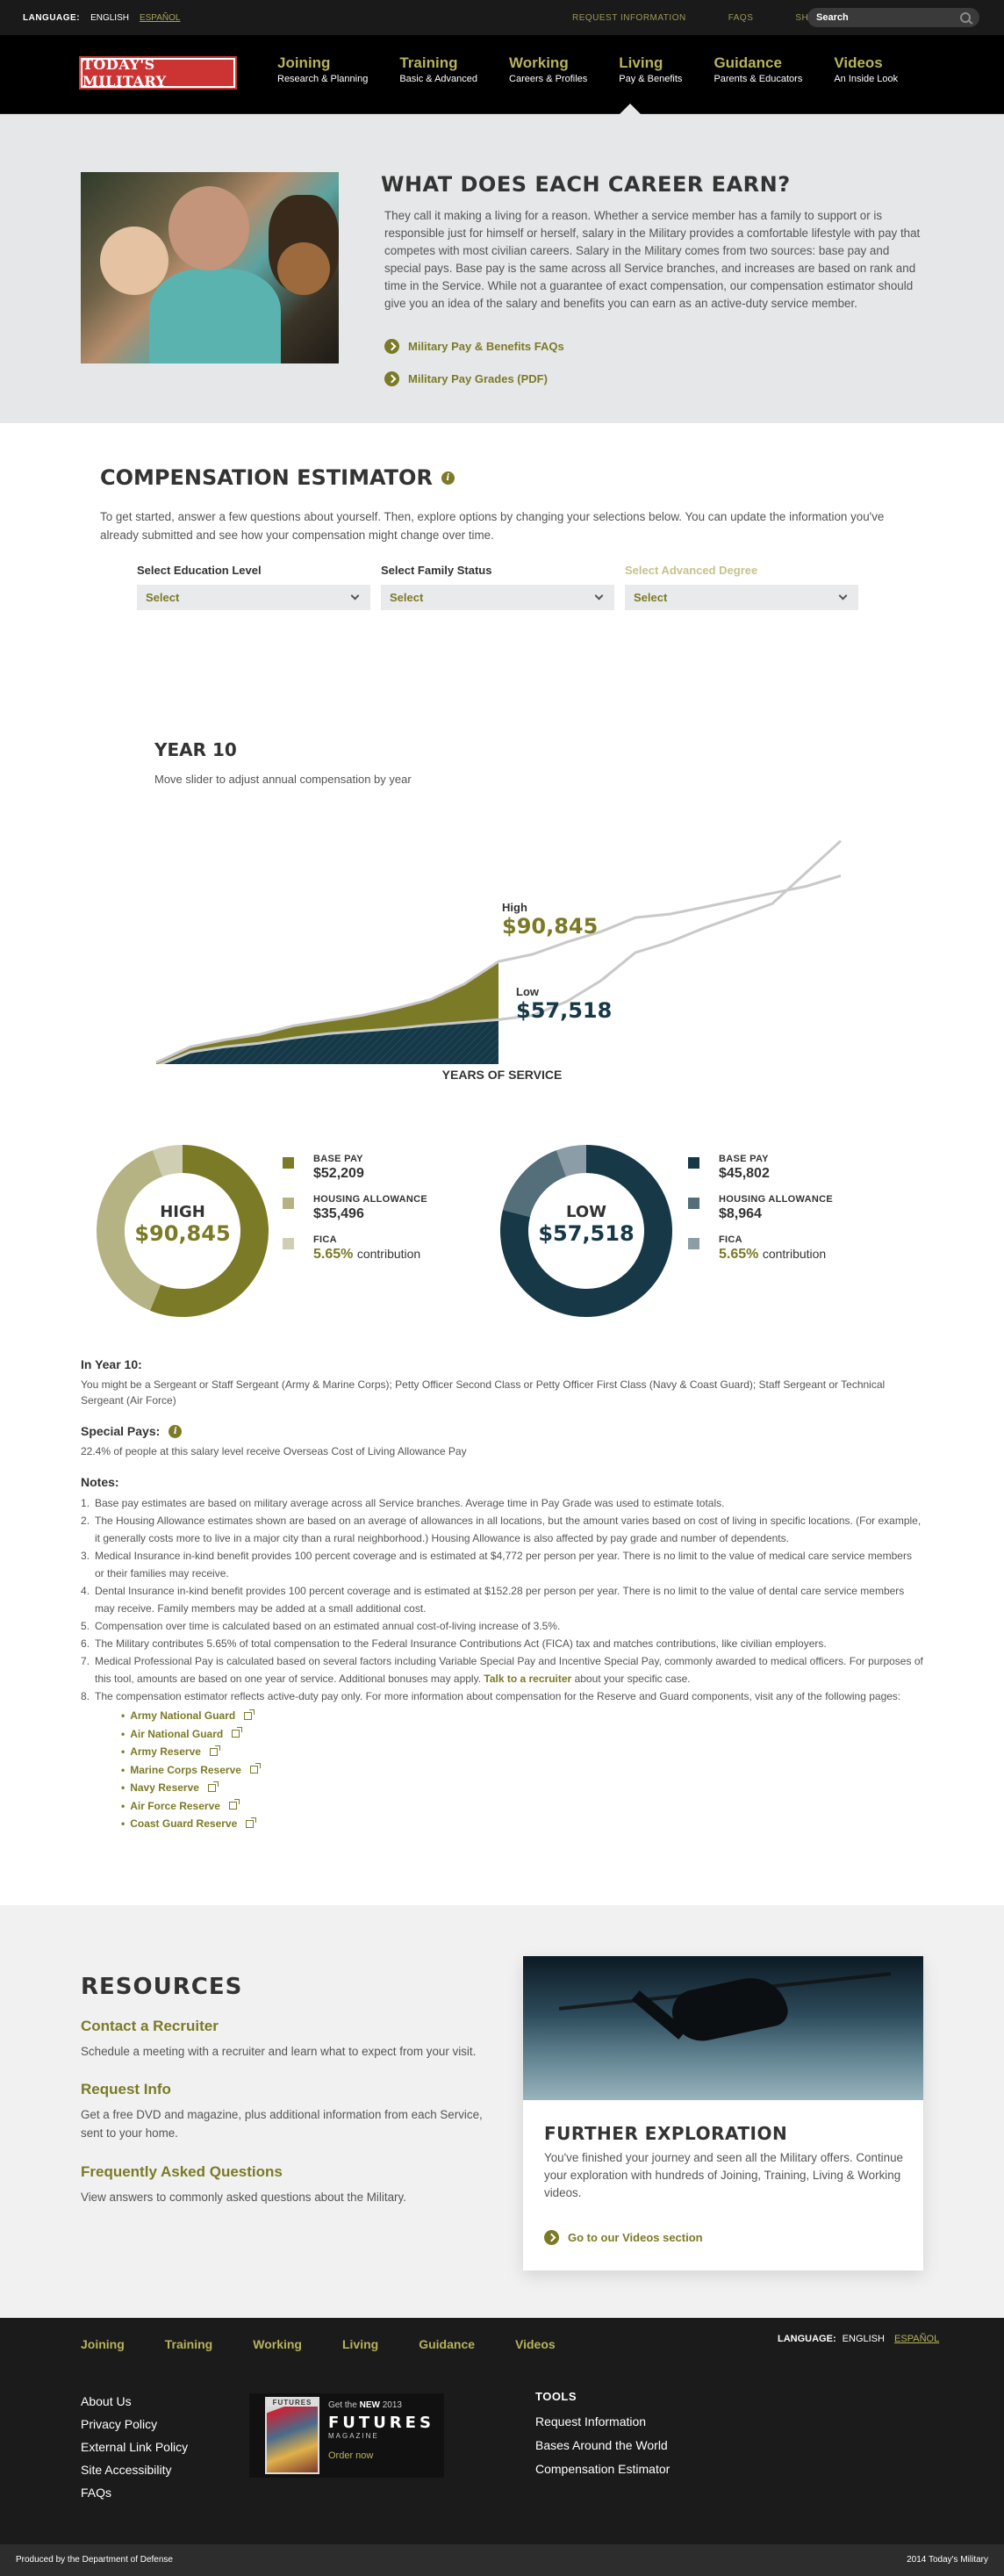 This screenshot has height=2576, width=1004. I want to click on high-donut-value: $90,845, so click(182, 1233).